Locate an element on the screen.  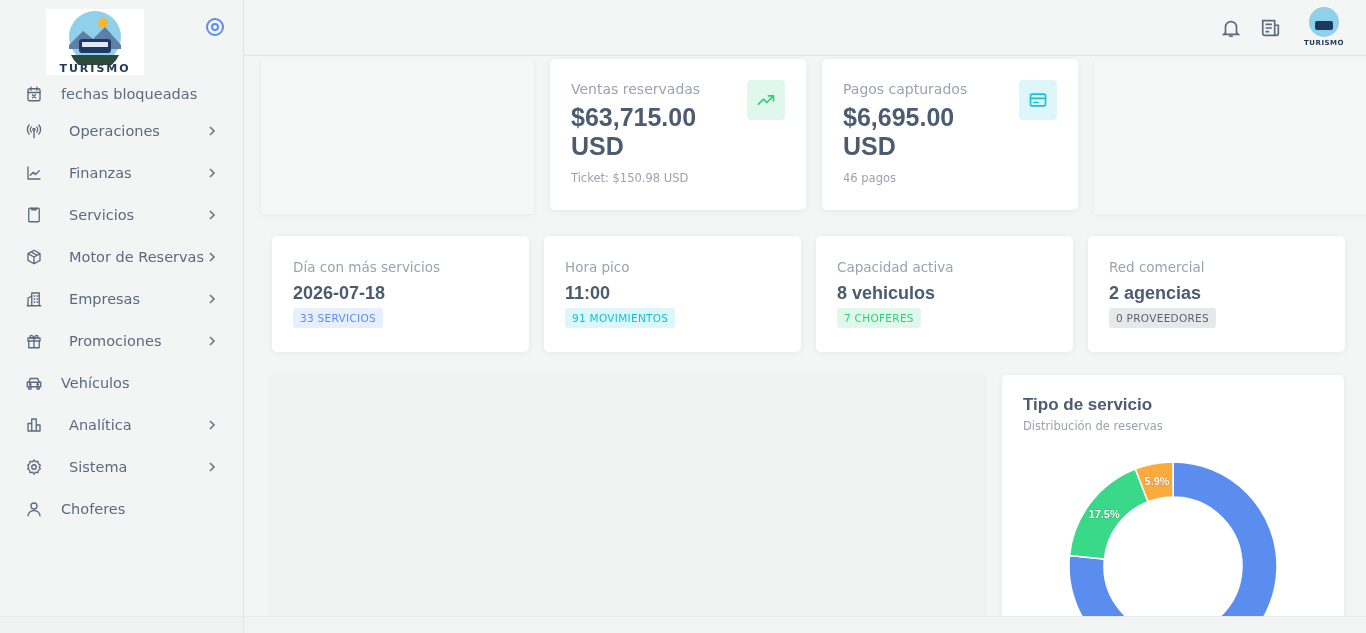
slice-label: 5.9% is located at coordinates (1157, 481).